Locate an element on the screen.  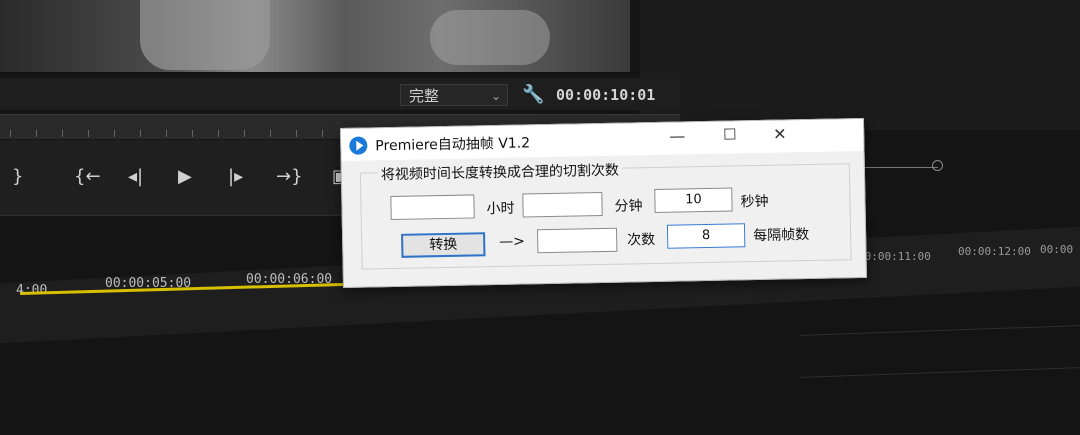
timeline-timecode: 00:00:12:00 is located at coordinates (994, 251).